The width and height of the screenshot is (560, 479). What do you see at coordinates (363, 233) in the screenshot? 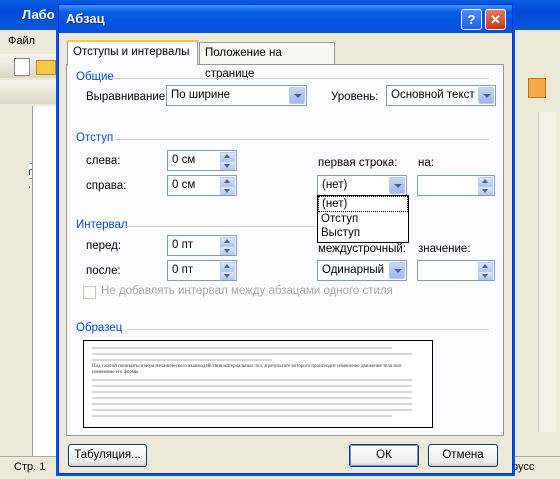
I see `dropdown-option-hanging: Выступ` at bounding box center [363, 233].